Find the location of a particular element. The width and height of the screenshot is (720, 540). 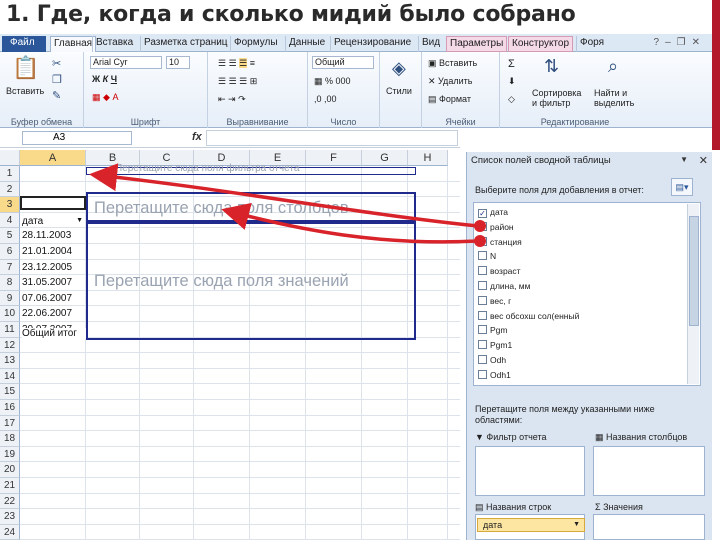

select-all-corner is located at coordinates (10, 158).